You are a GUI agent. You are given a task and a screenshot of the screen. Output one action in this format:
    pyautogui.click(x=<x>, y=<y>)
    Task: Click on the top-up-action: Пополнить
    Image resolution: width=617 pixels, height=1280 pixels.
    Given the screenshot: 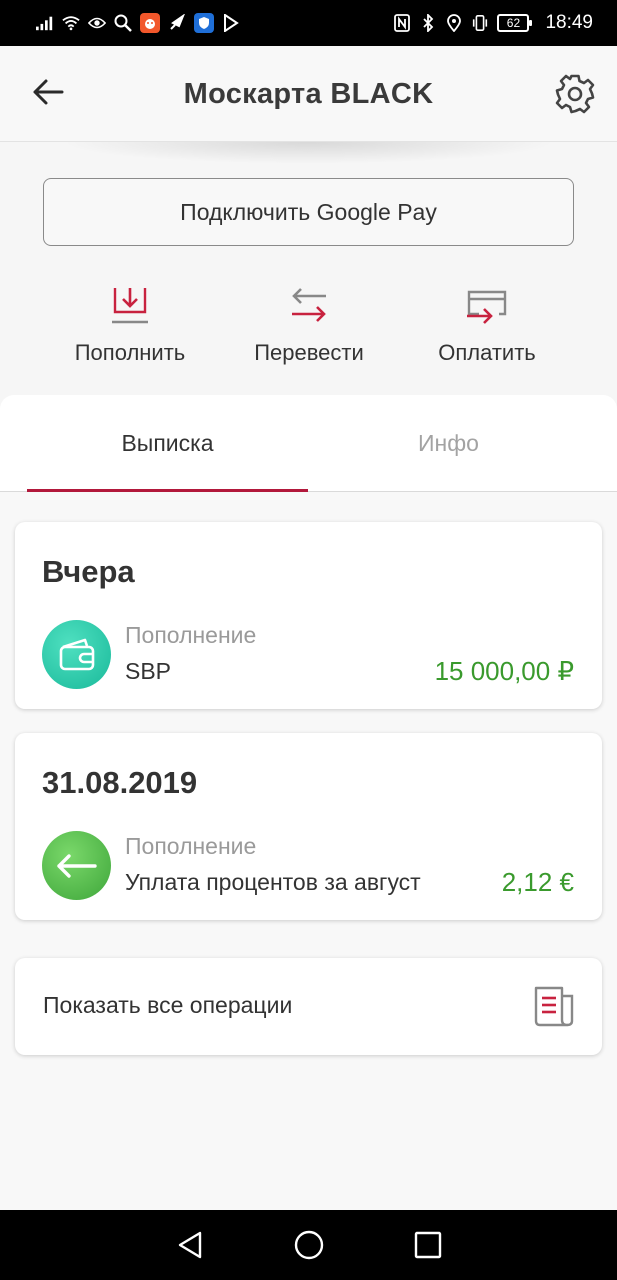 What is the action you would take?
    pyautogui.click(x=130, y=323)
    